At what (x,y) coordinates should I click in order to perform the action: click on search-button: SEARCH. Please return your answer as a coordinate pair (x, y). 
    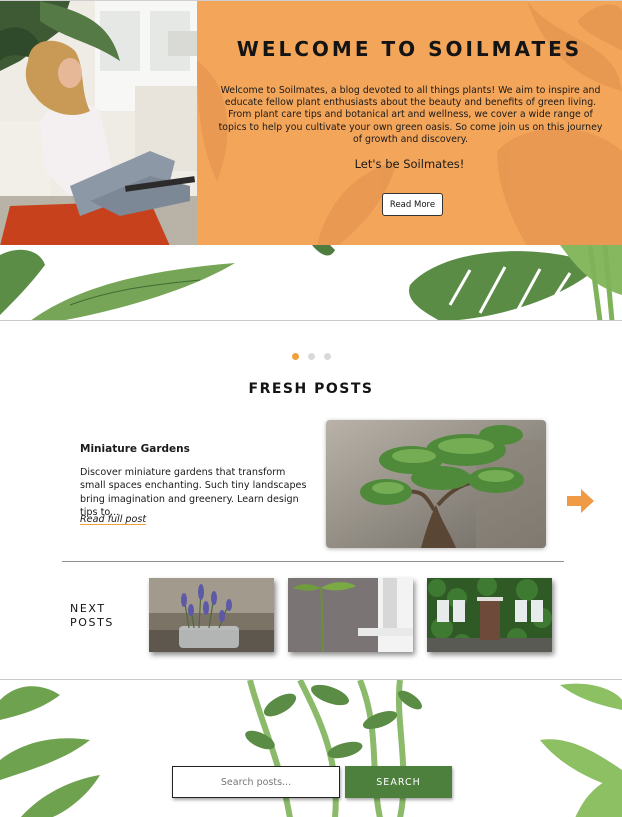
    Looking at the image, I should click on (398, 782).